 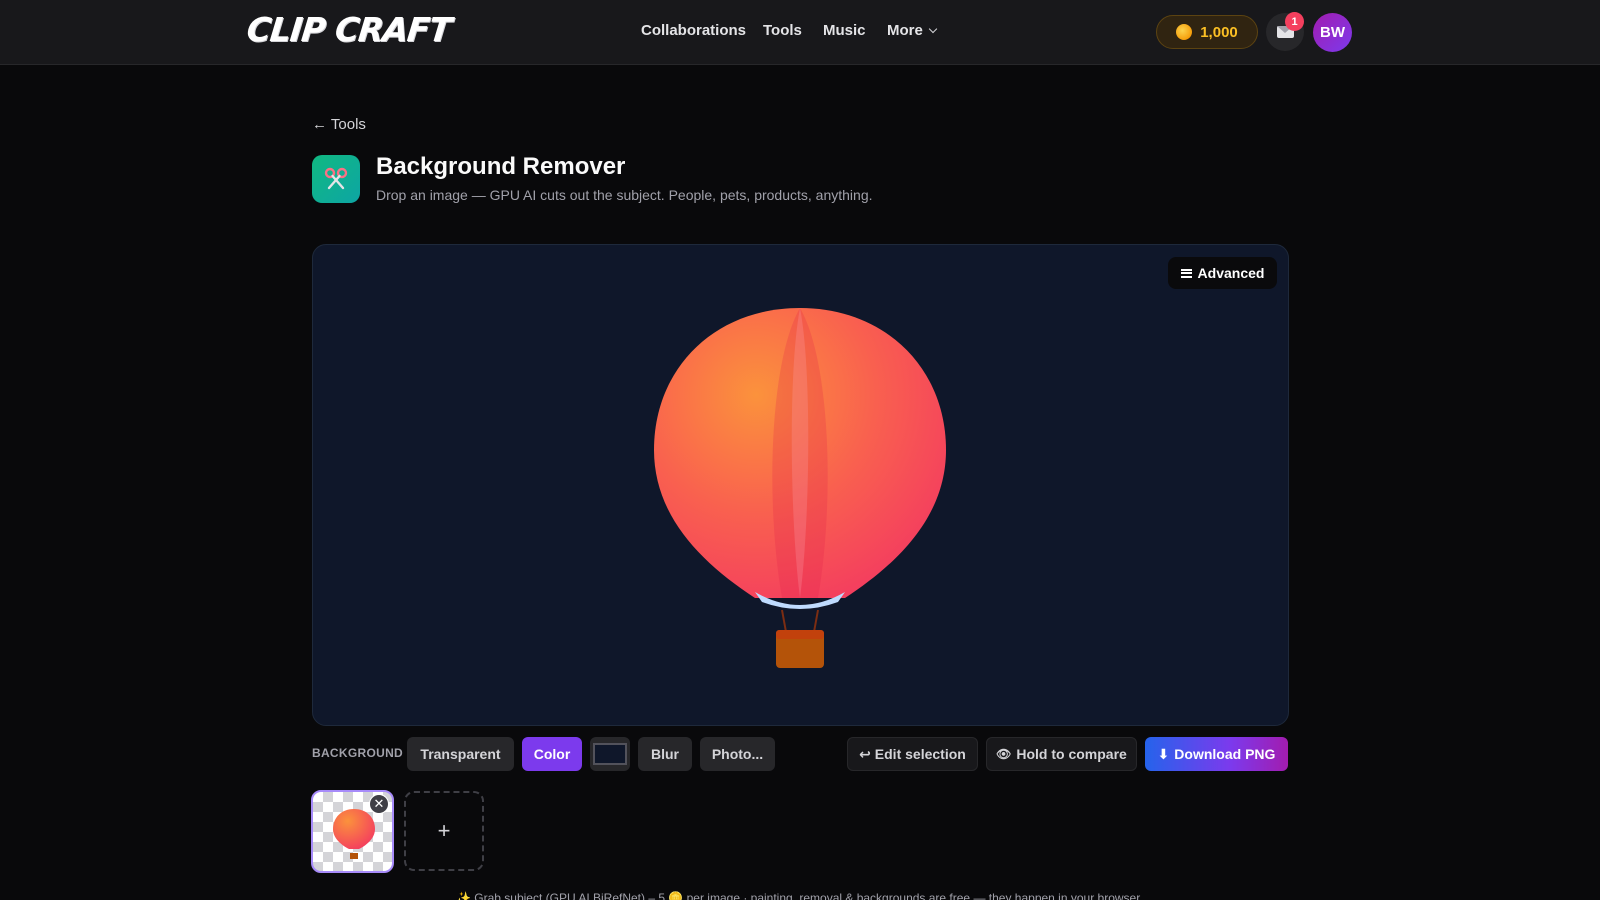 What do you see at coordinates (501, 166) in the screenshot?
I see `page-title: Background Remover` at bounding box center [501, 166].